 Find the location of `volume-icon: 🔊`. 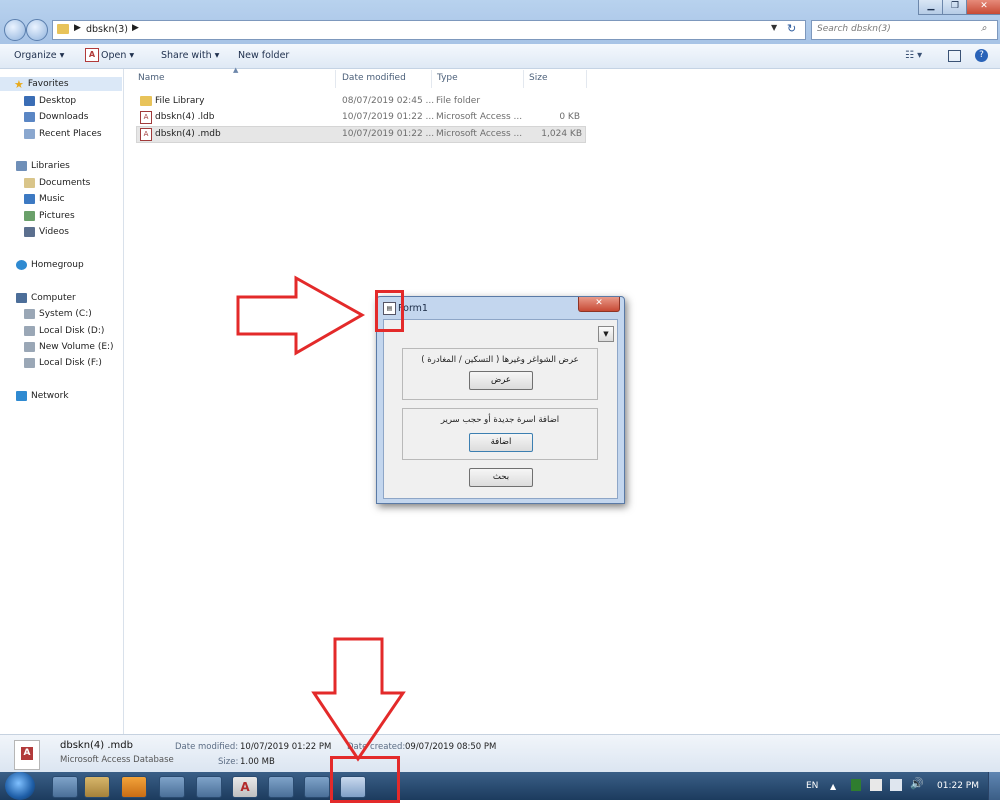

volume-icon: 🔊 is located at coordinates (917, 783).